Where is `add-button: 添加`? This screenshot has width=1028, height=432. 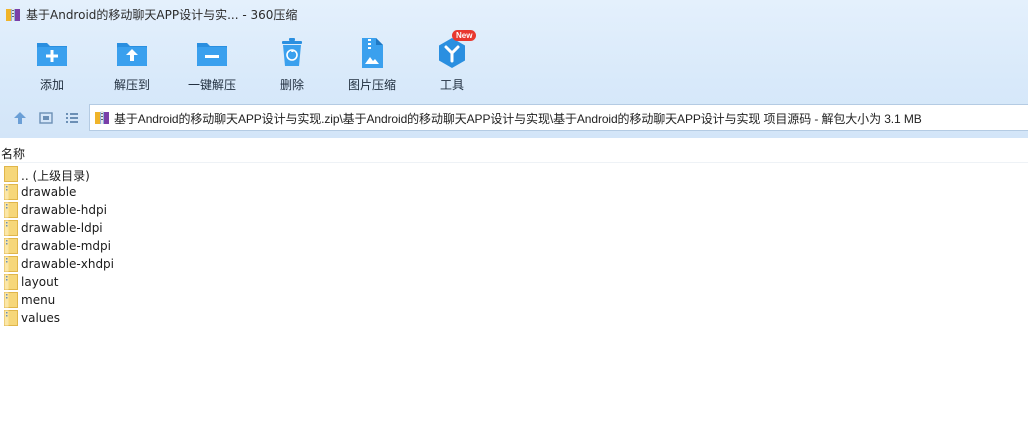
add-button: 添加 is located at coordinates (52, 65).